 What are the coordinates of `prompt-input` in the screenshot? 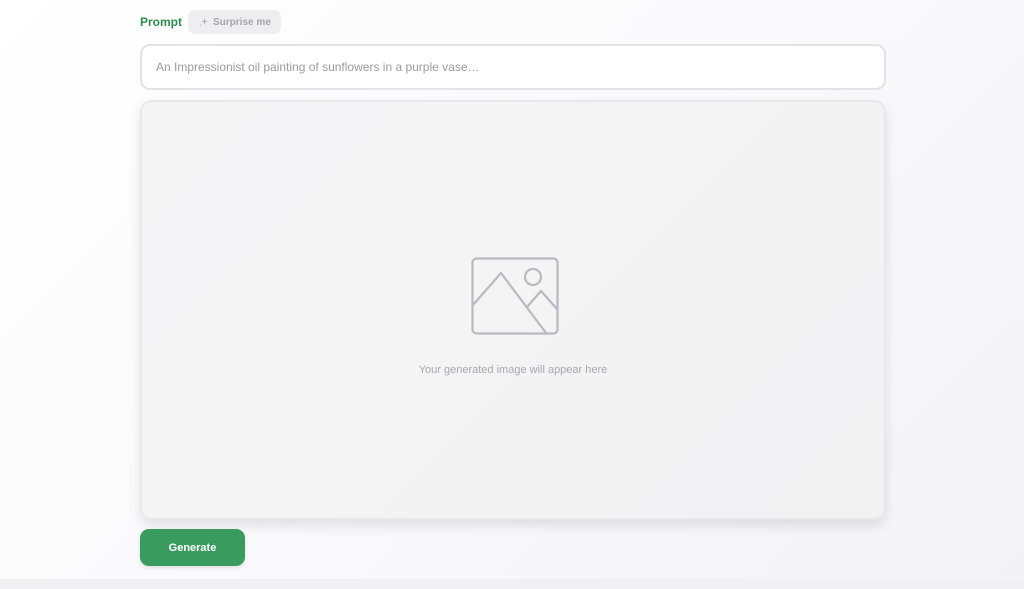 It's located at (513, 67).